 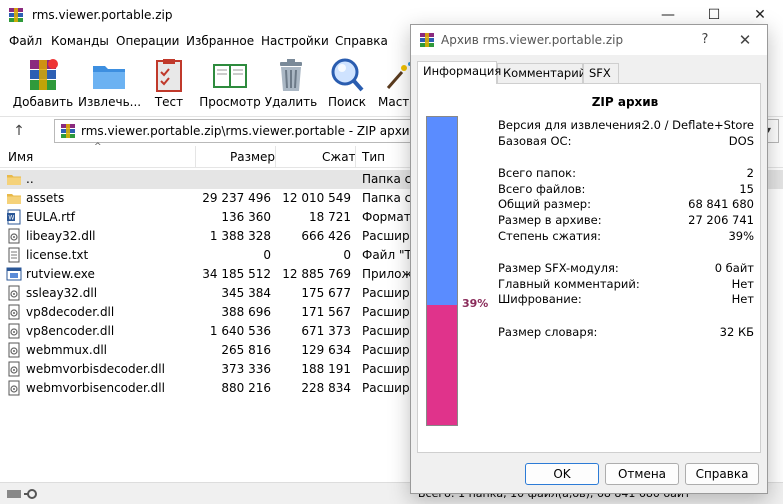 I want to click on property-value: 32 КБ, so click(x=736, y=332).